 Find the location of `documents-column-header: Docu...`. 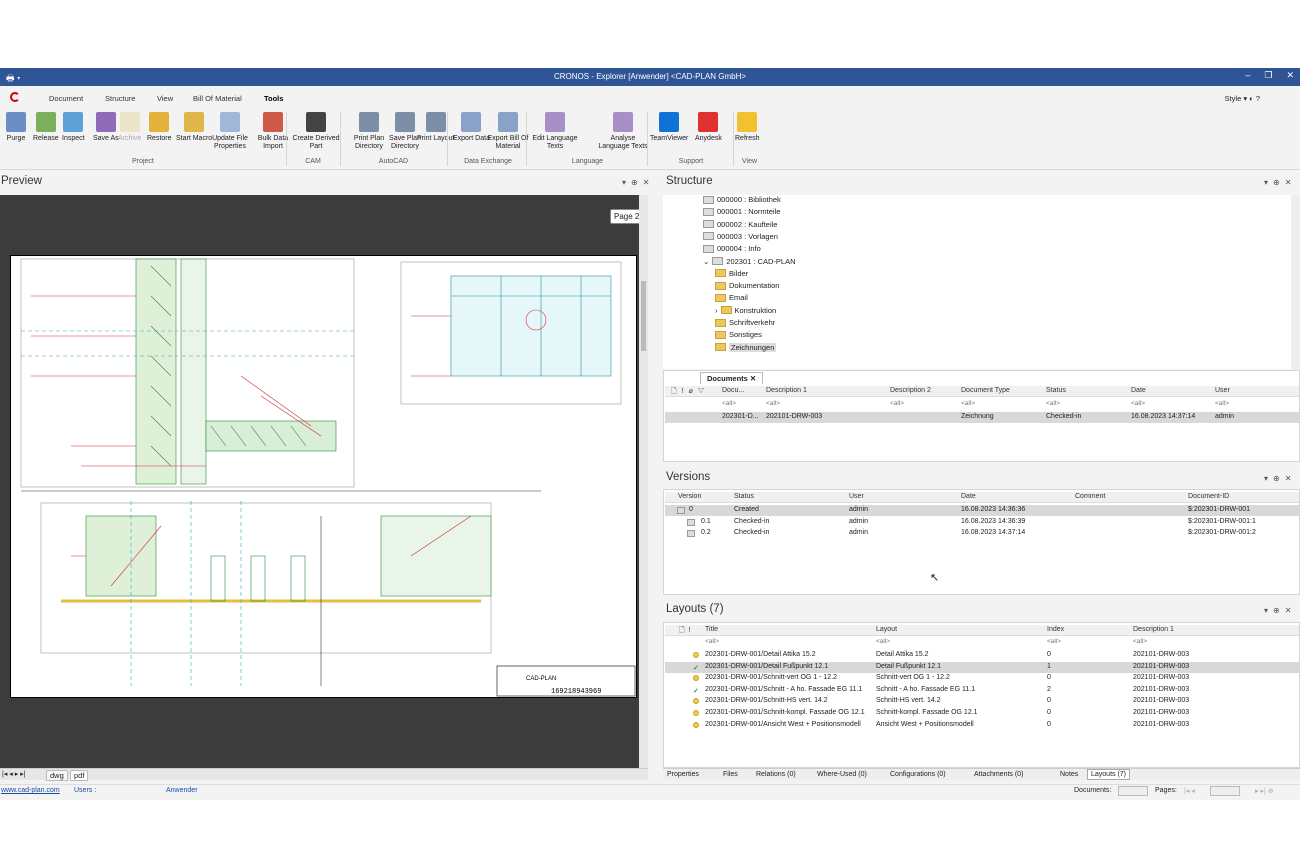

documents-column-header: Docu... is located at coordinates (733, 390).